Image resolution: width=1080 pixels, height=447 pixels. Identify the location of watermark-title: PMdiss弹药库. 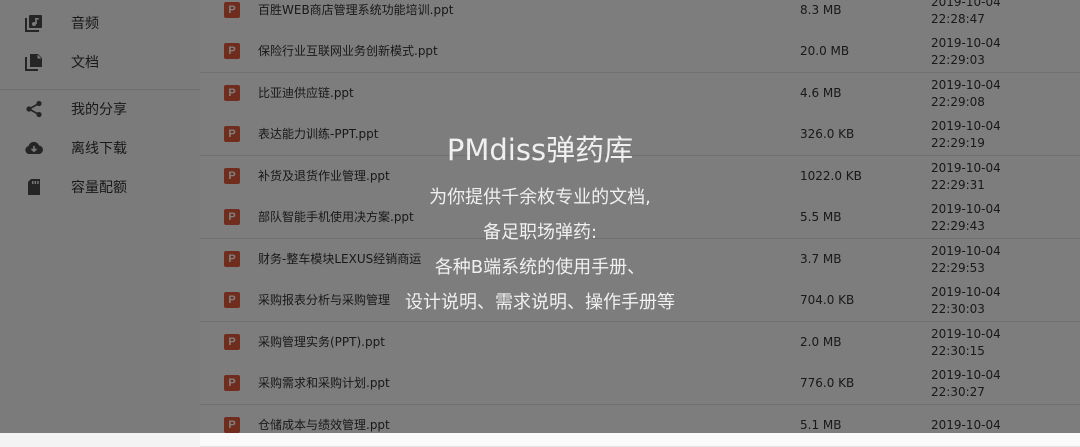
(540, 150).